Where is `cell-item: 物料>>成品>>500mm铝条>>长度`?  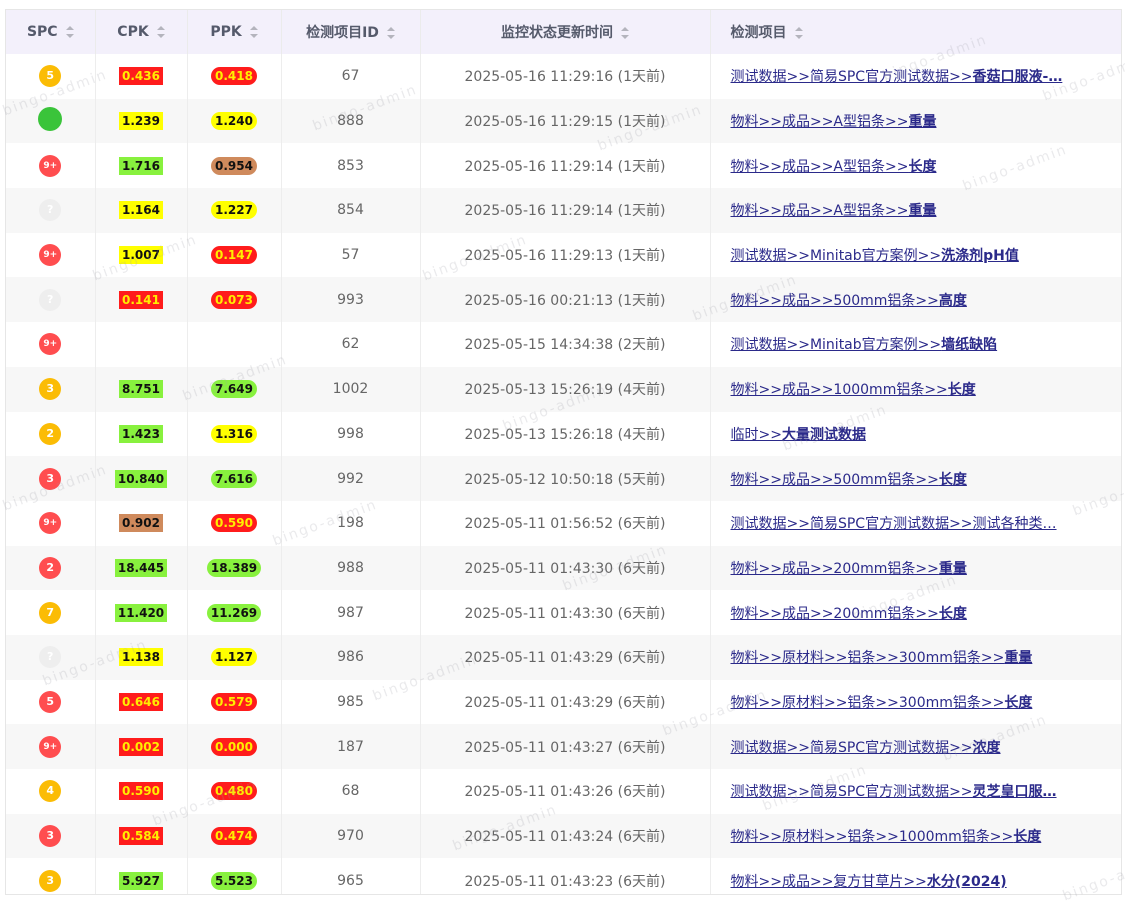
cell-item: 物料>>成品>>500mm铝条>>长度 is located at coordinates (915, 478).